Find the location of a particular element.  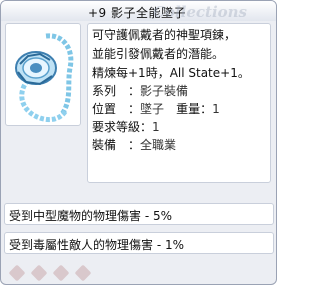

equip-label: 裝備 is located at coordinates (104, 145).